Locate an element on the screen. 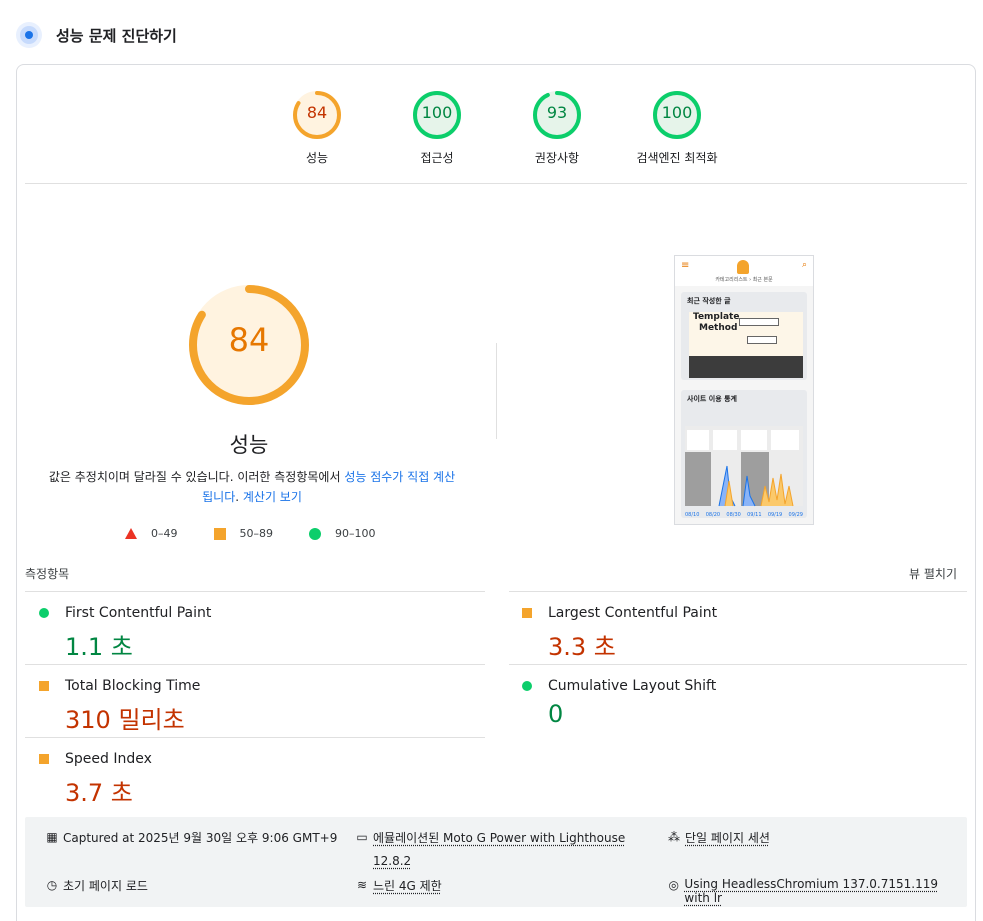  info-session: ⁂ 단일 페이지 세션 is located at coordinates (718, 837).